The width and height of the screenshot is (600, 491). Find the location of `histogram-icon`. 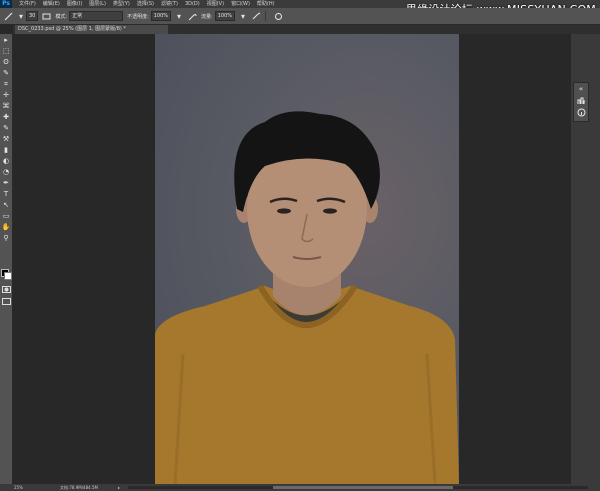

histogram-icon is located at coordinates (581, 101).